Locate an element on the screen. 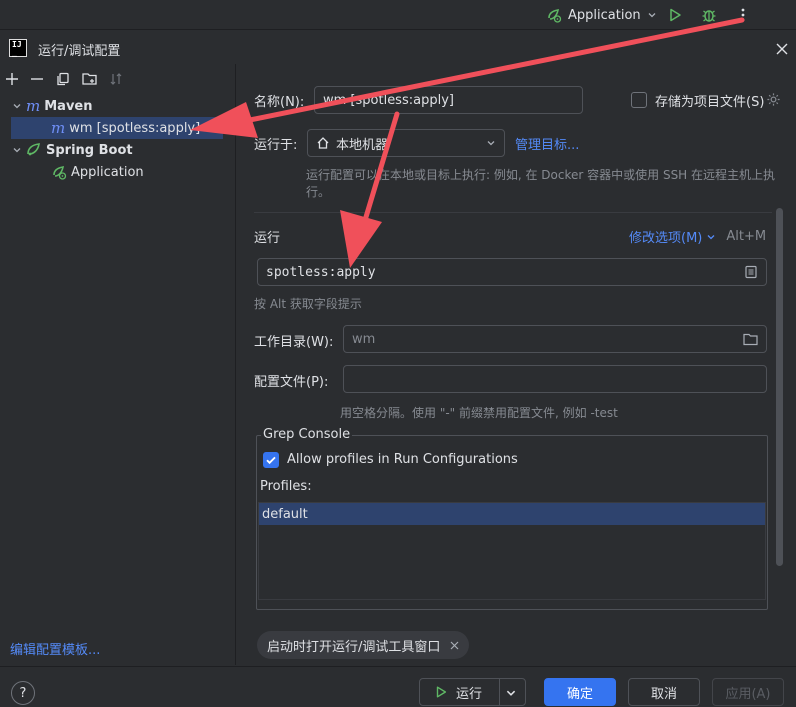 The width and height of the screenshot is (796, 707). plus-icon is located at coordinates (12, 79).